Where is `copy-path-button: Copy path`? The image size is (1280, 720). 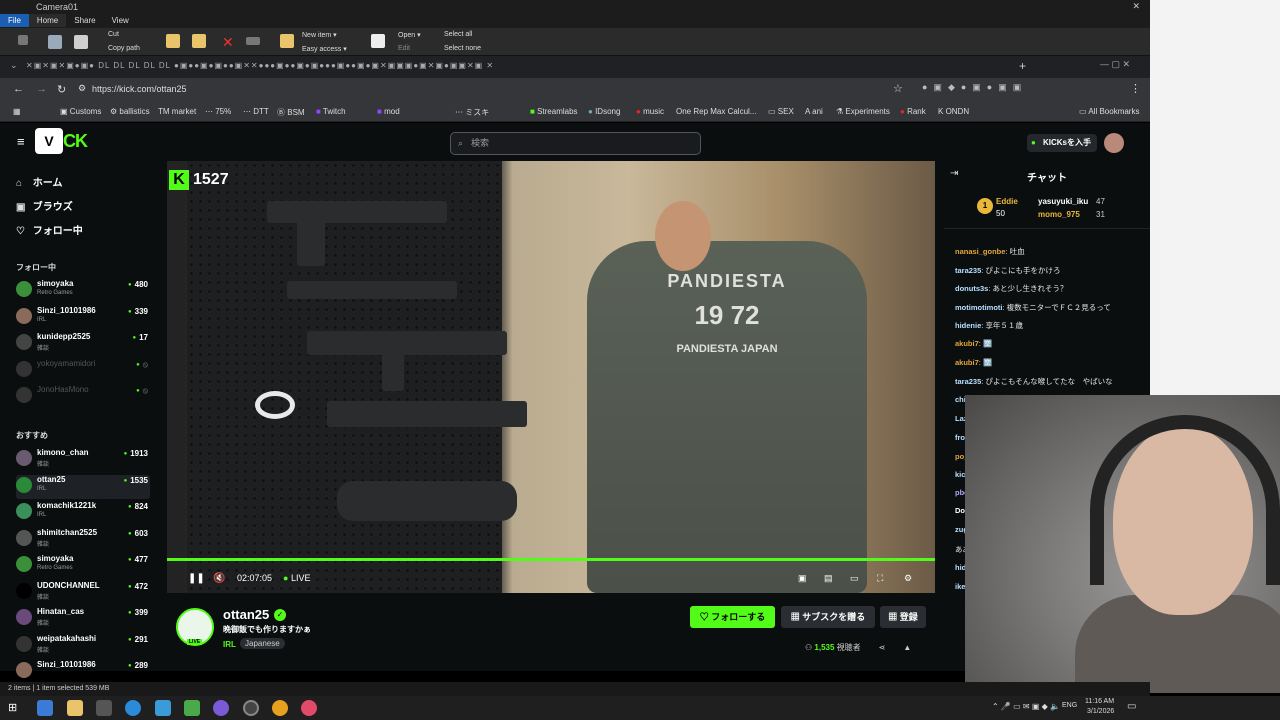 copy-path-button: Copy path is located at coordinates (124, 48).